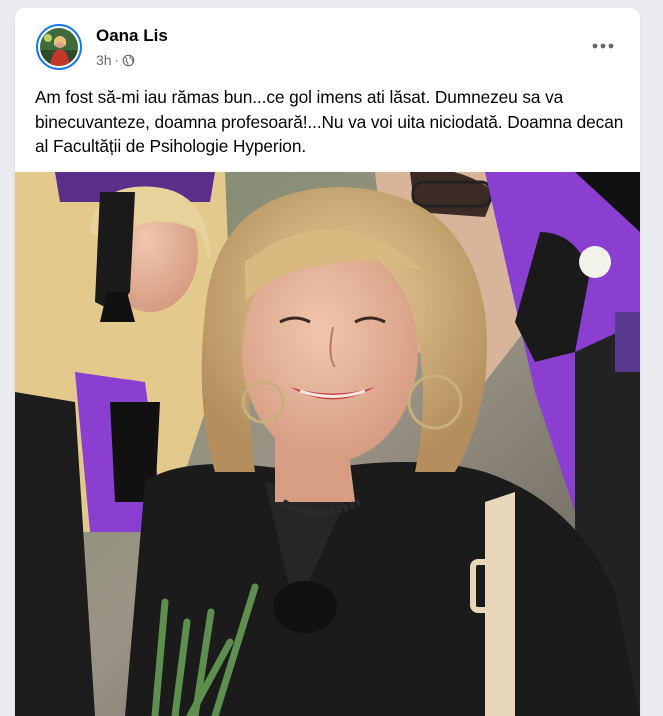 The width and height of the screenshot is (663, 716). I want to click on author-avatar, so click(59, 47).